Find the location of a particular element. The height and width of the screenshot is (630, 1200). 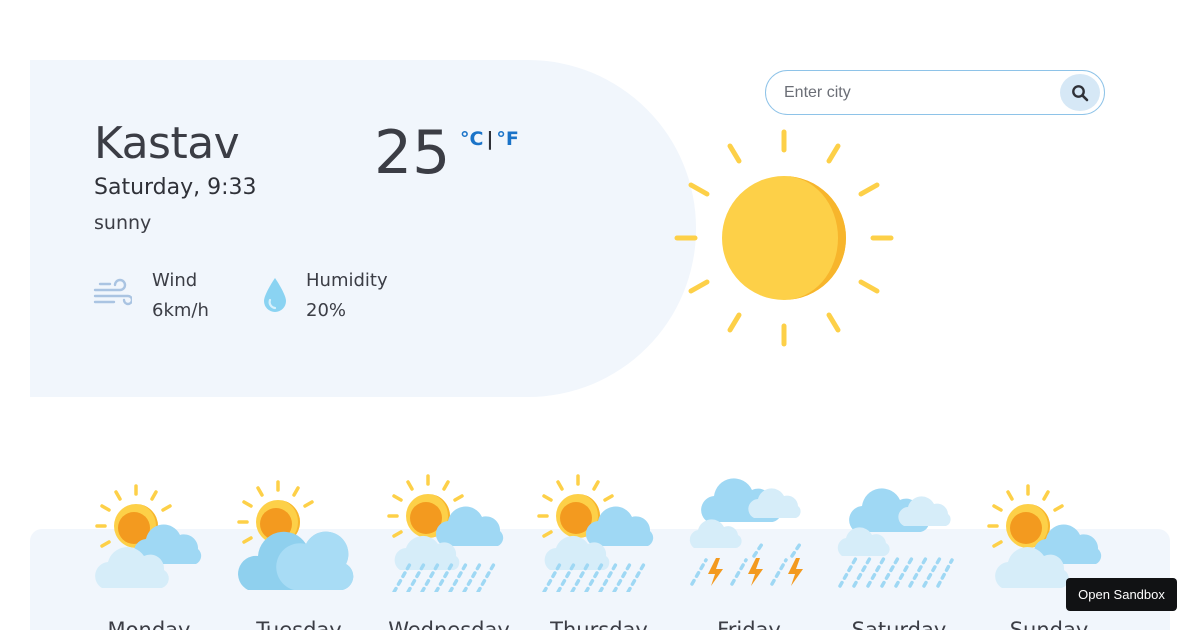

sun-icon is located at coordinates (784, 238).